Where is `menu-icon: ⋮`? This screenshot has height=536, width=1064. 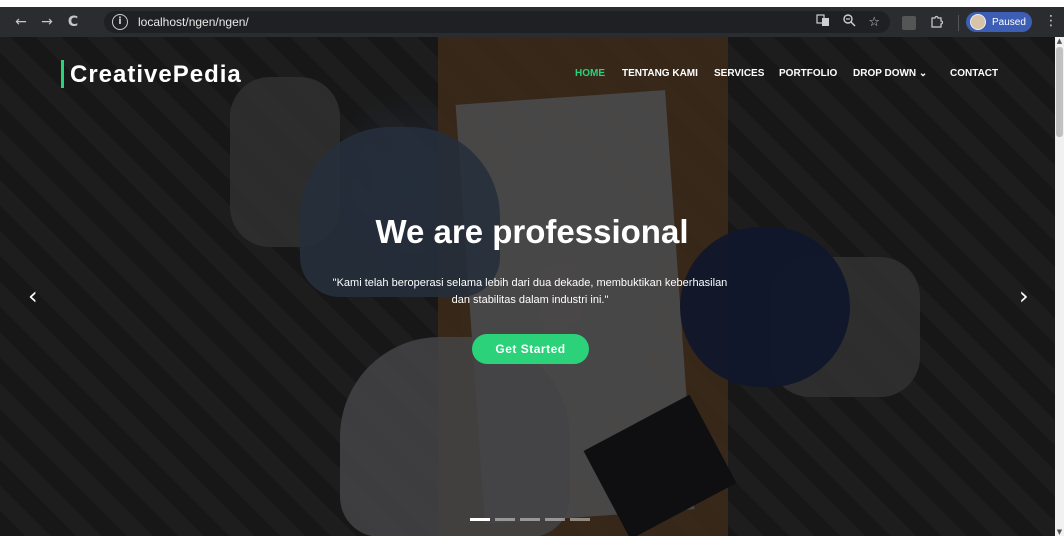
menu-icon: ⋮ is located at coordinates (1051, 21).